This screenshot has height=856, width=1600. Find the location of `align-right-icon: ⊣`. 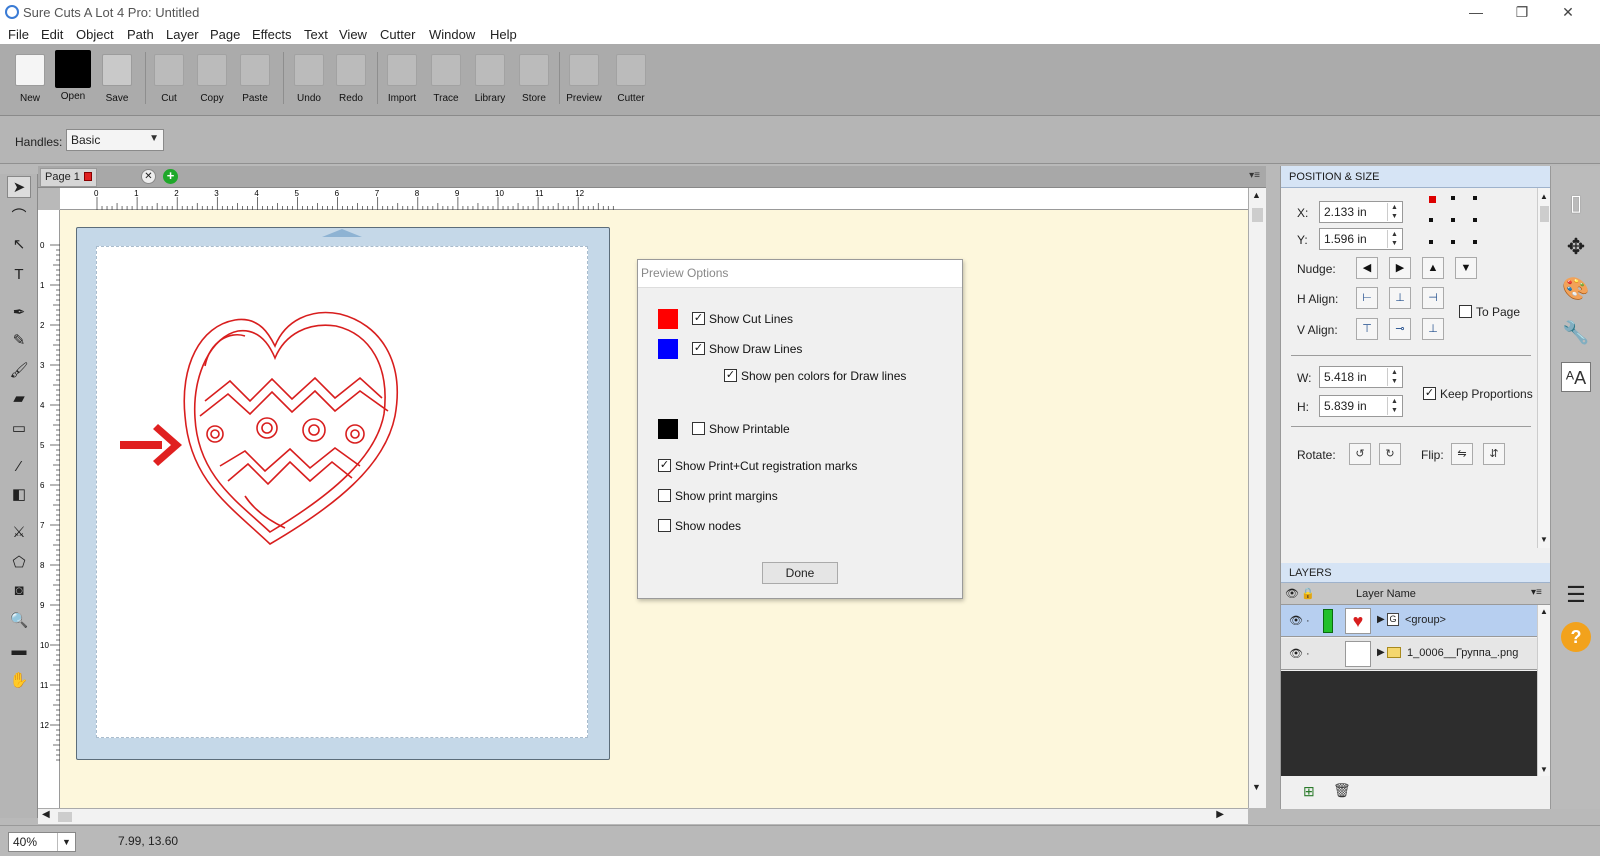

align-right-icon: ⊣ is located at coordinates (1433, 298).